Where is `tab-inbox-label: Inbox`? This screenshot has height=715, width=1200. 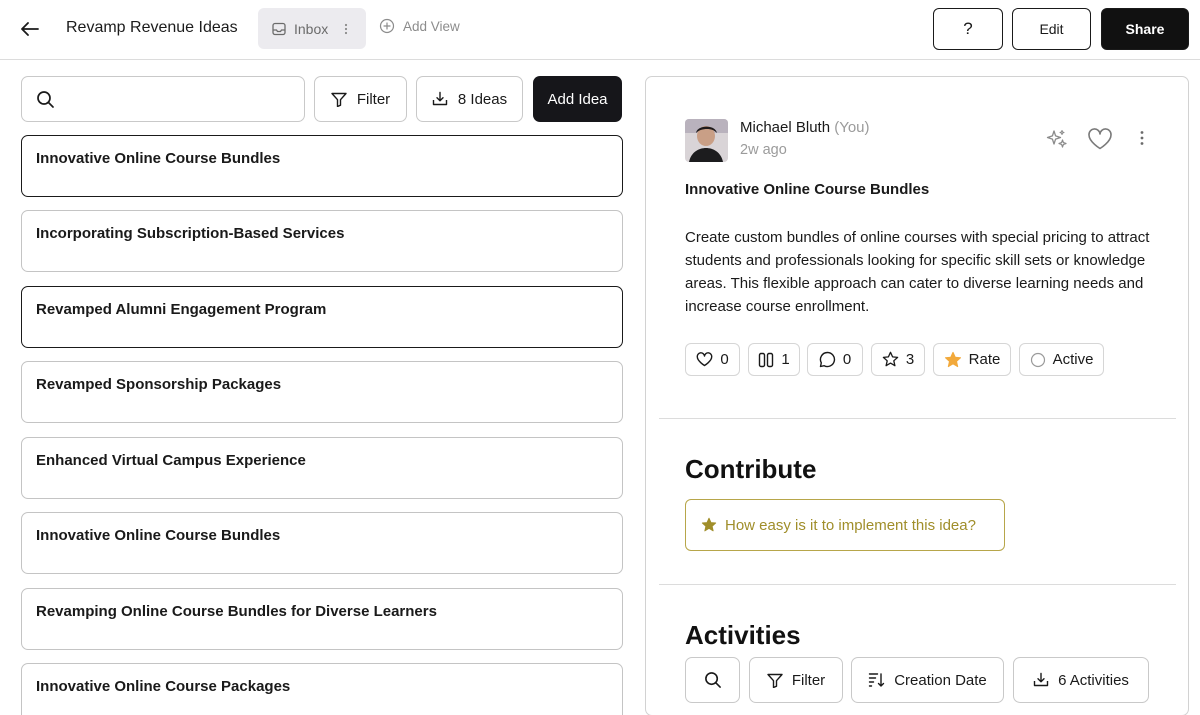
tab-inbox-label: Inbox is located at coordinates (311, 28).